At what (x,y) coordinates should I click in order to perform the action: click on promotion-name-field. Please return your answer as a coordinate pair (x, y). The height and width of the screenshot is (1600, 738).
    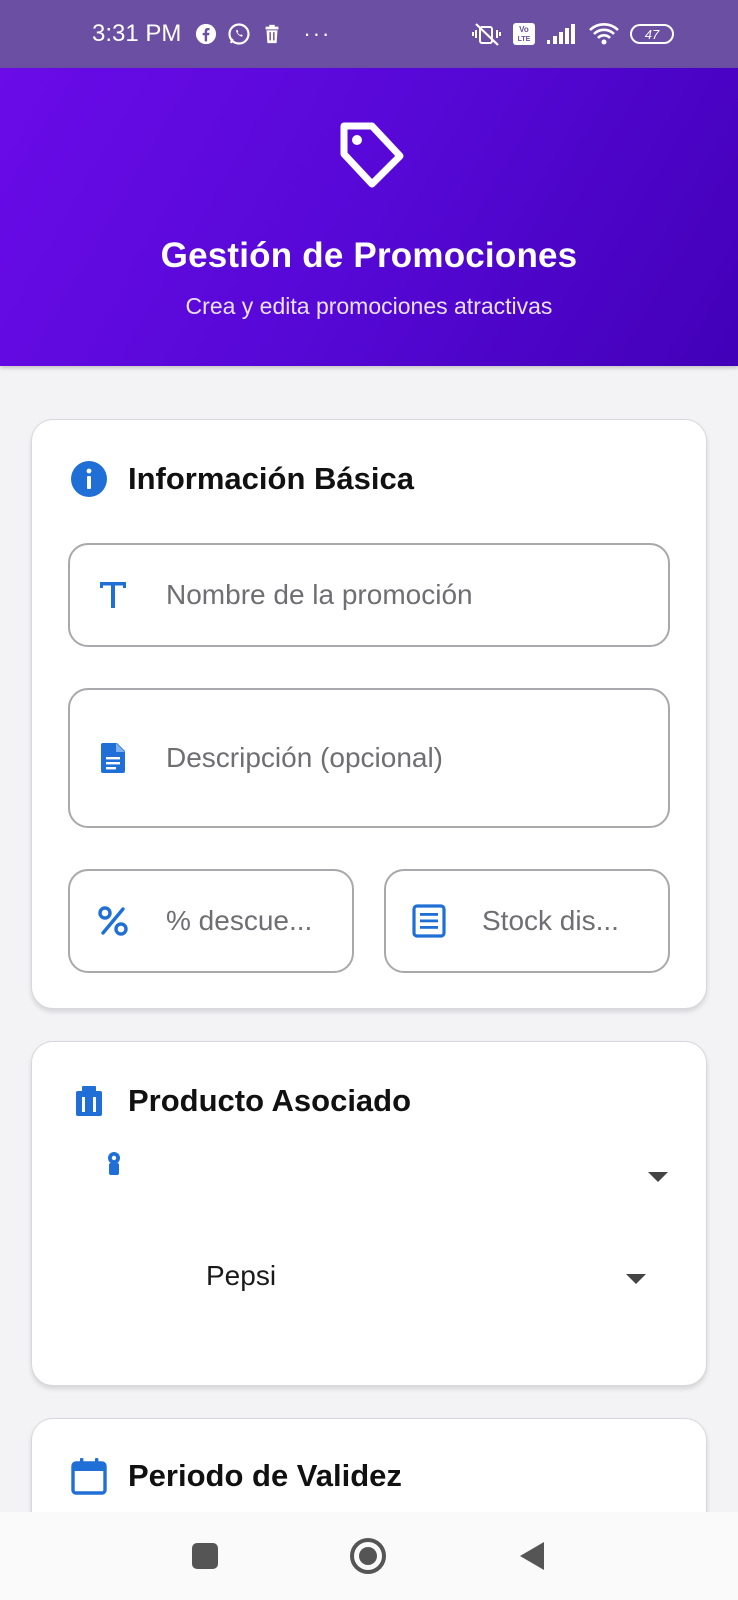
    Looking at the image, I should click on (369, 595).